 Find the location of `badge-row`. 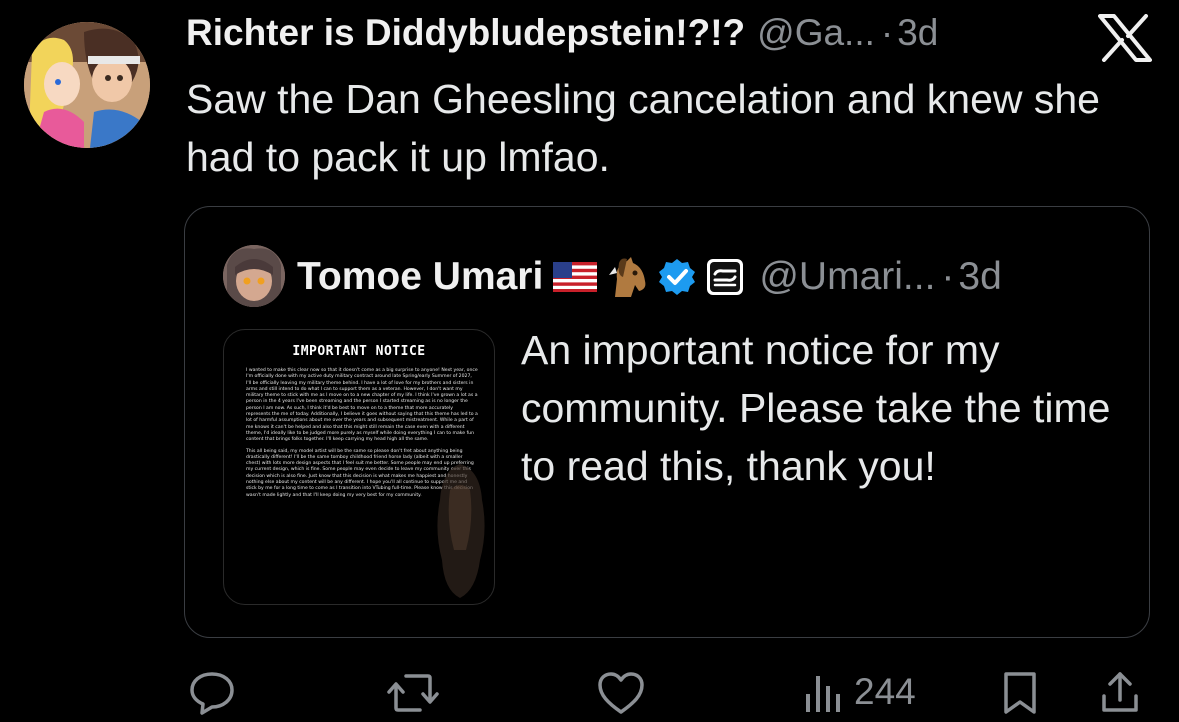

badge-row is located at coordinates (649, 277).